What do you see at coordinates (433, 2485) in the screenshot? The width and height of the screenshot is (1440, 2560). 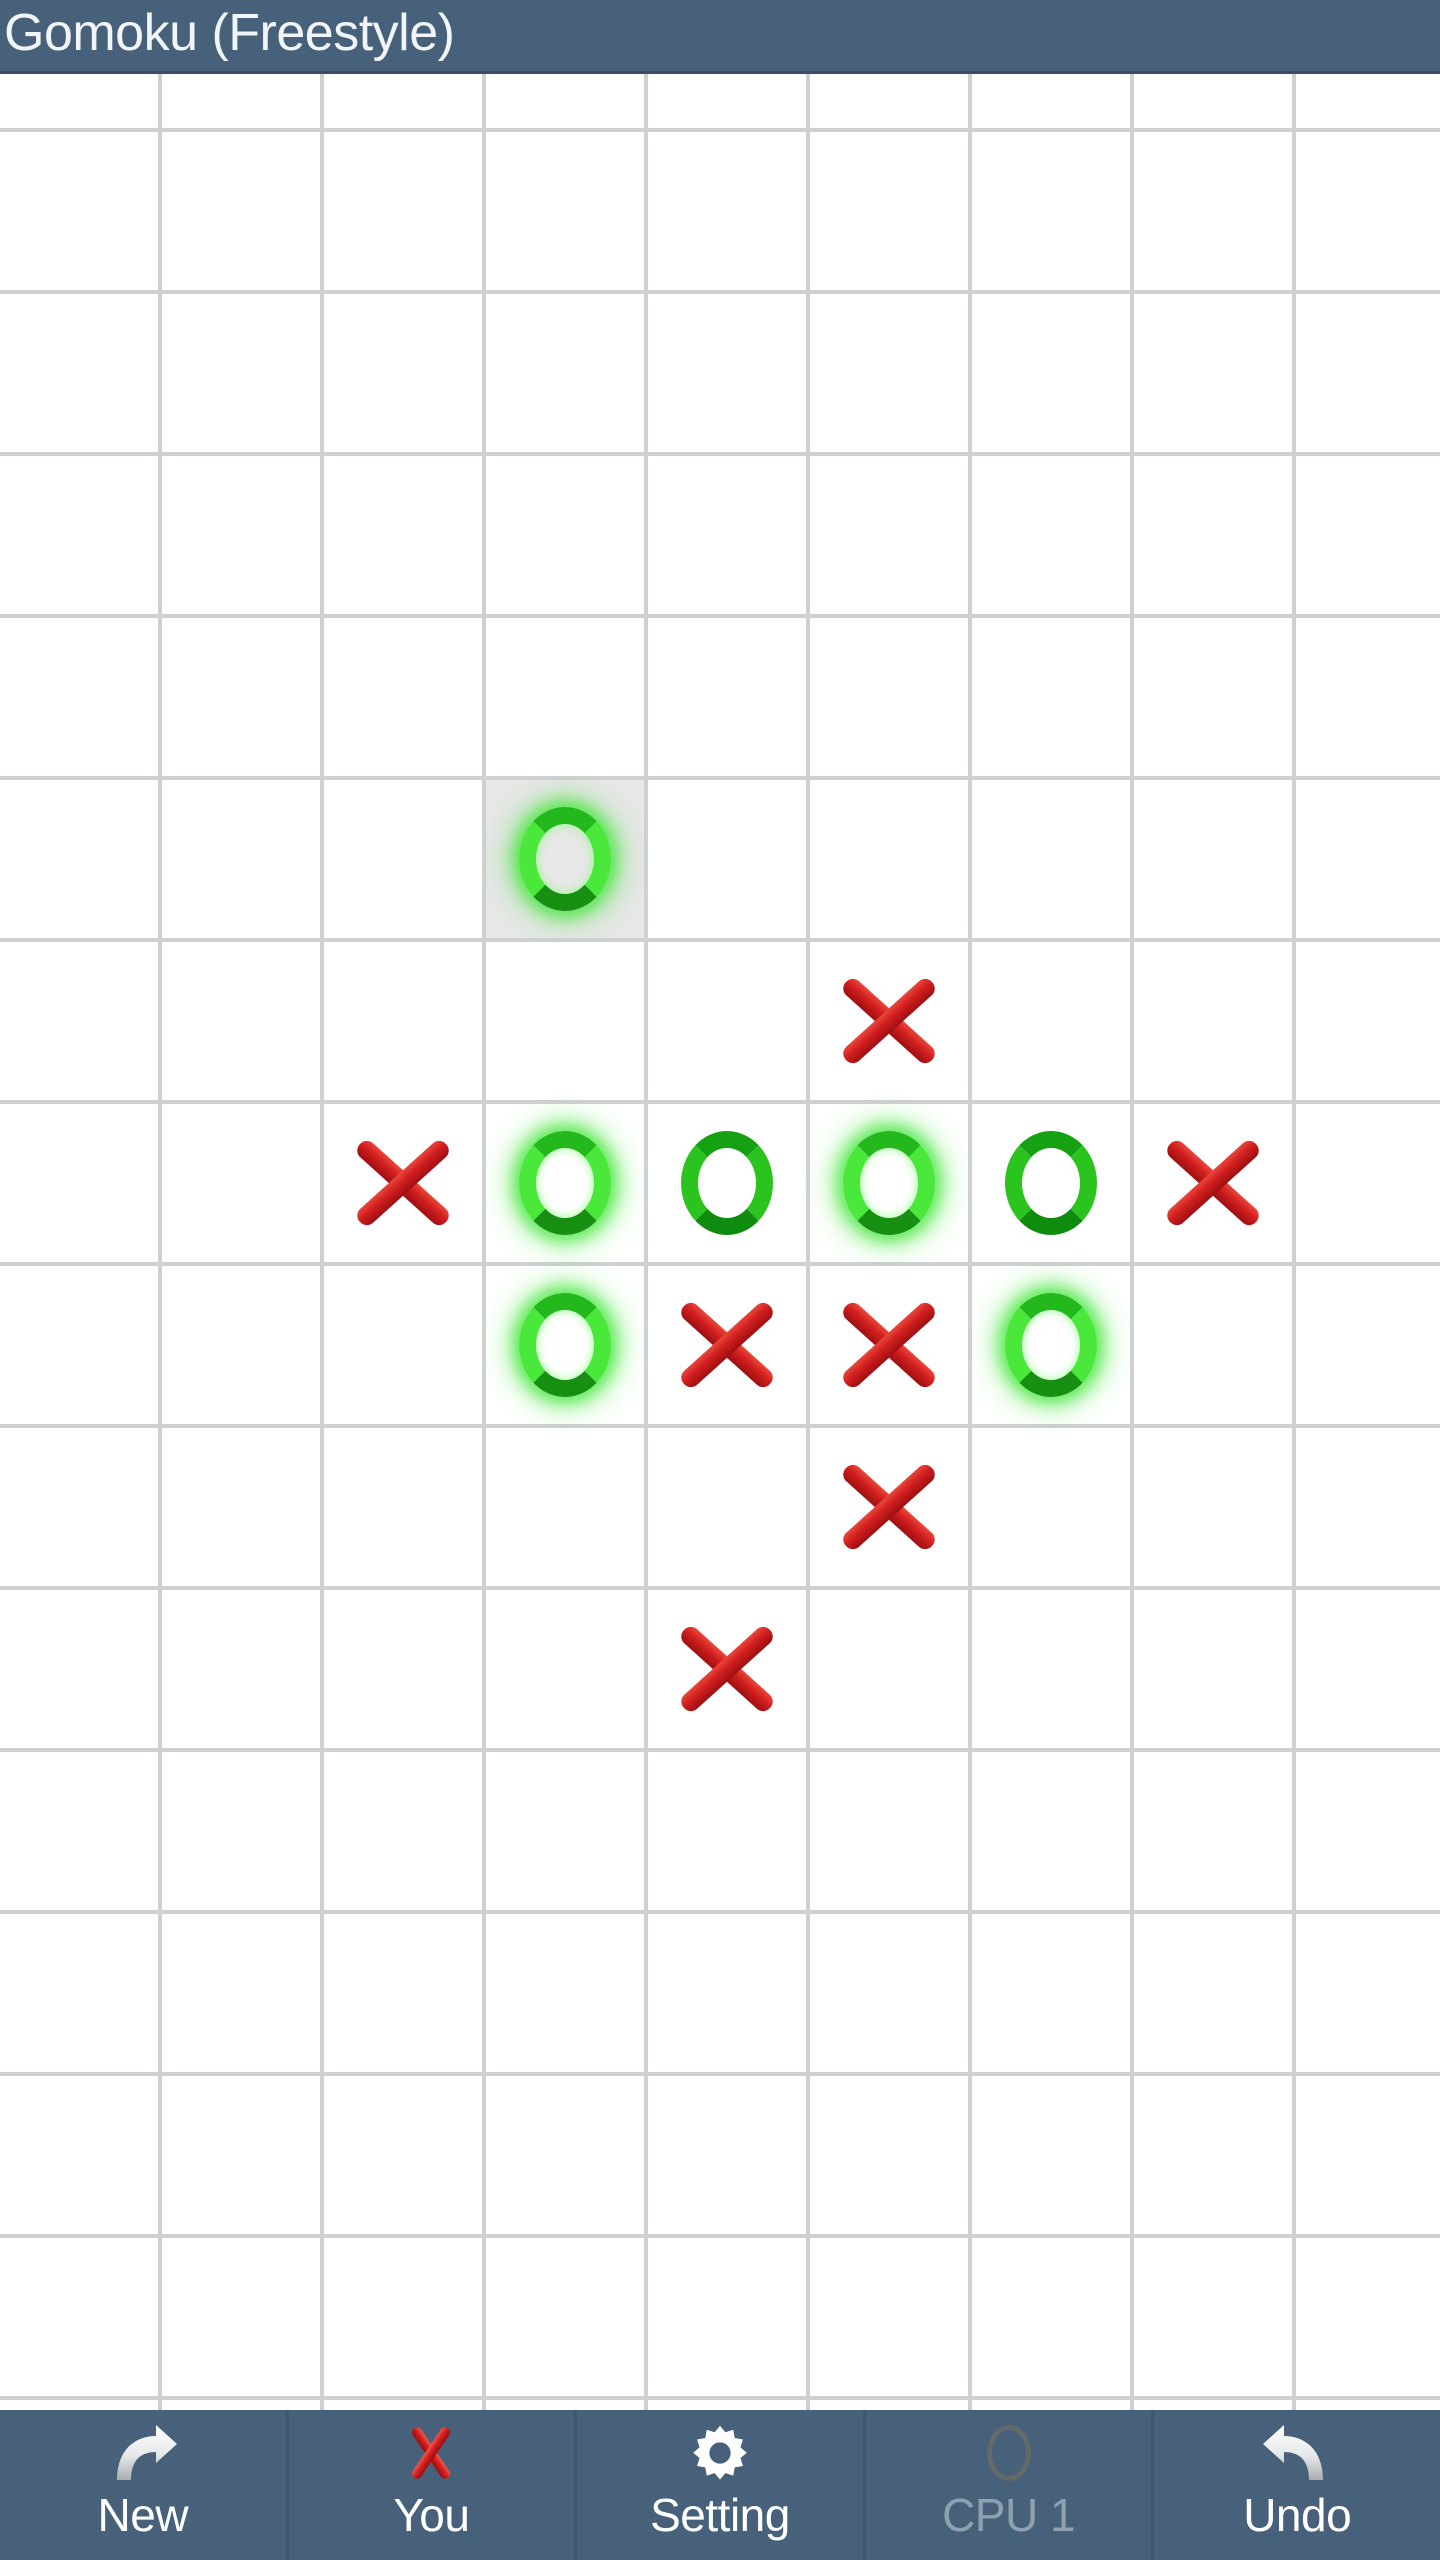 I see `toolbar-button-you: You` at bounding box center [433, 2485].